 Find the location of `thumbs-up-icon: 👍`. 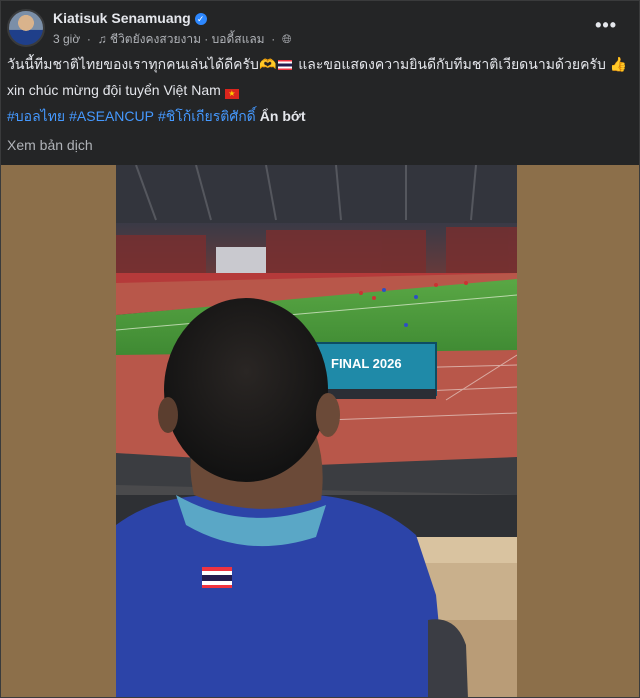

thumbs-up-icon: 👍 is located at coordinates (618, 64).